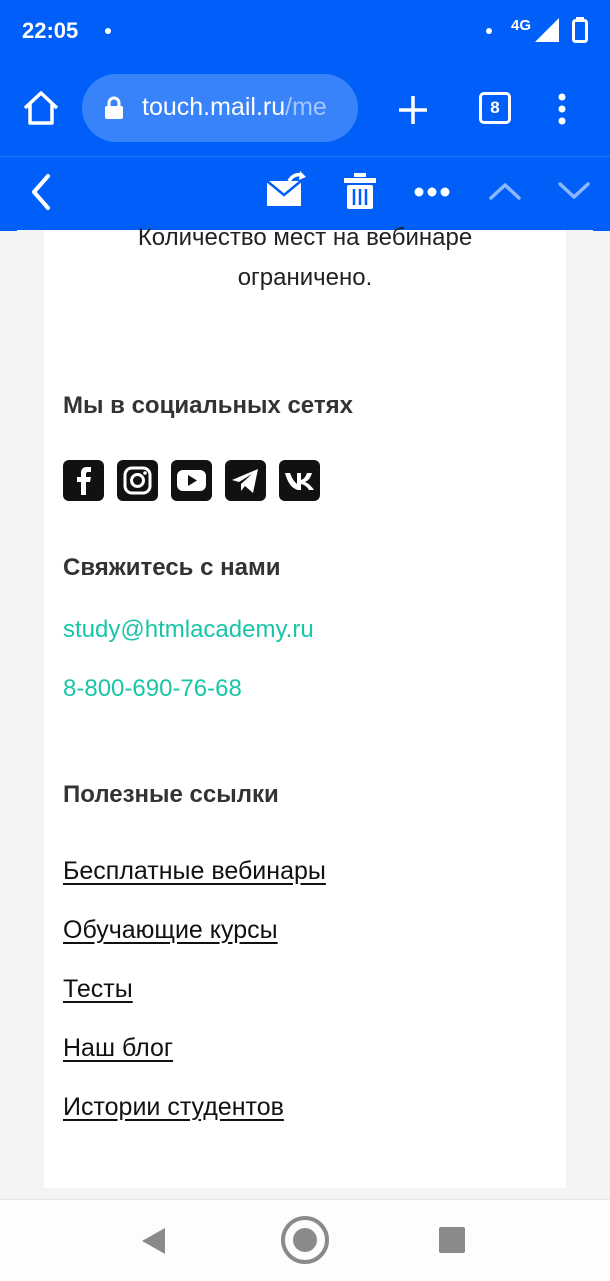 This screenshot has height=1281, width=610. Describe the element at coordinates (172, 567) in the screenshot. I see `contact-heading: Свяжитесь с нами` at that location.